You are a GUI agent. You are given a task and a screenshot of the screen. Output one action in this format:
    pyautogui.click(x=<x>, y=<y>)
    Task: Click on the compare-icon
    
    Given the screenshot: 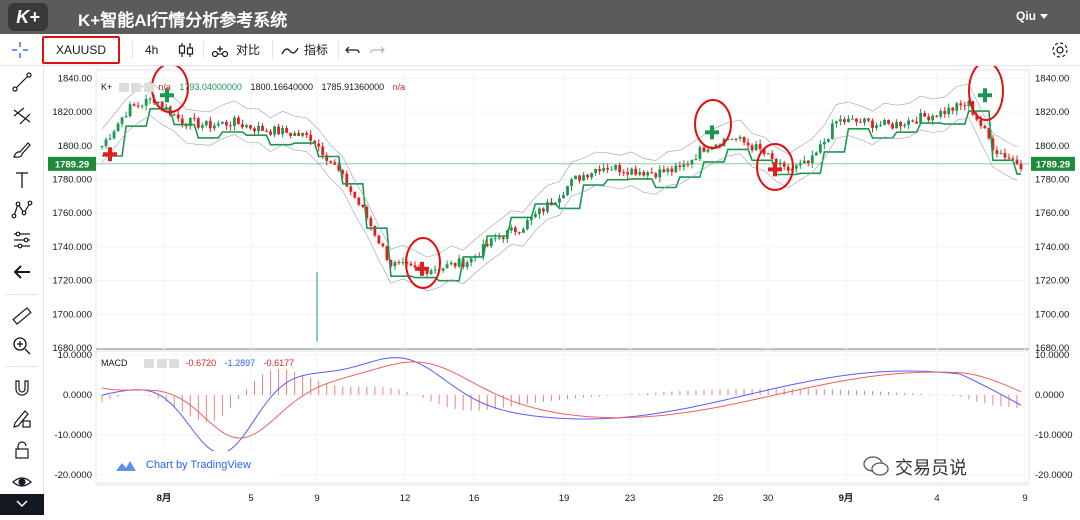 What is the action you would take?
    pyautogui.click(x=220, y=50)
    